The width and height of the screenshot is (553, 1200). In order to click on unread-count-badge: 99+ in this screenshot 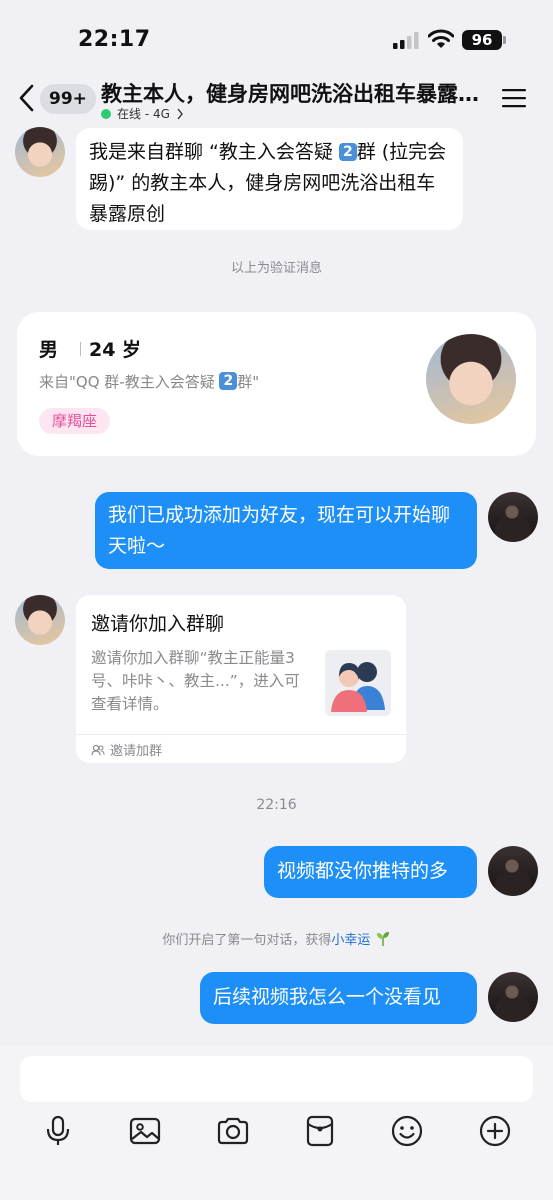, I will do `click(68, 99)`.